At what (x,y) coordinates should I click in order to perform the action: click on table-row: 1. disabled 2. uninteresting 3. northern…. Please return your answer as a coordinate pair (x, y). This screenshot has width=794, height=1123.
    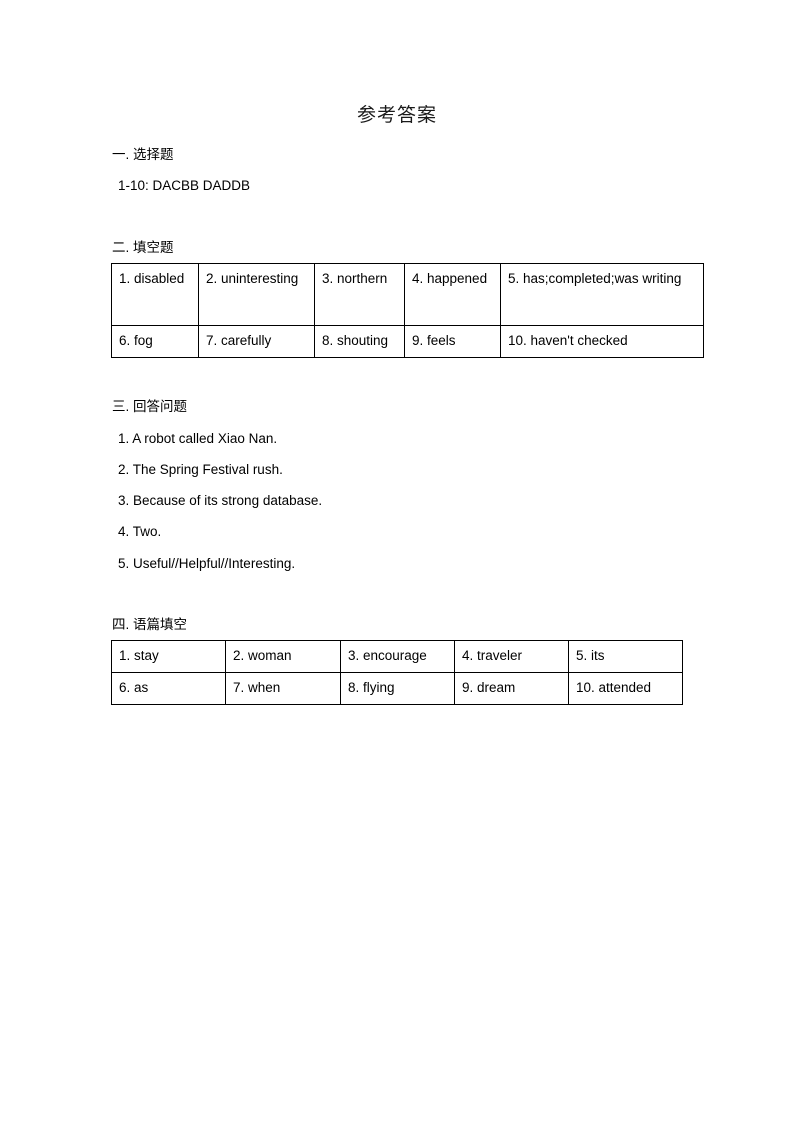
    Looking at the image, I should click on (407, 294).